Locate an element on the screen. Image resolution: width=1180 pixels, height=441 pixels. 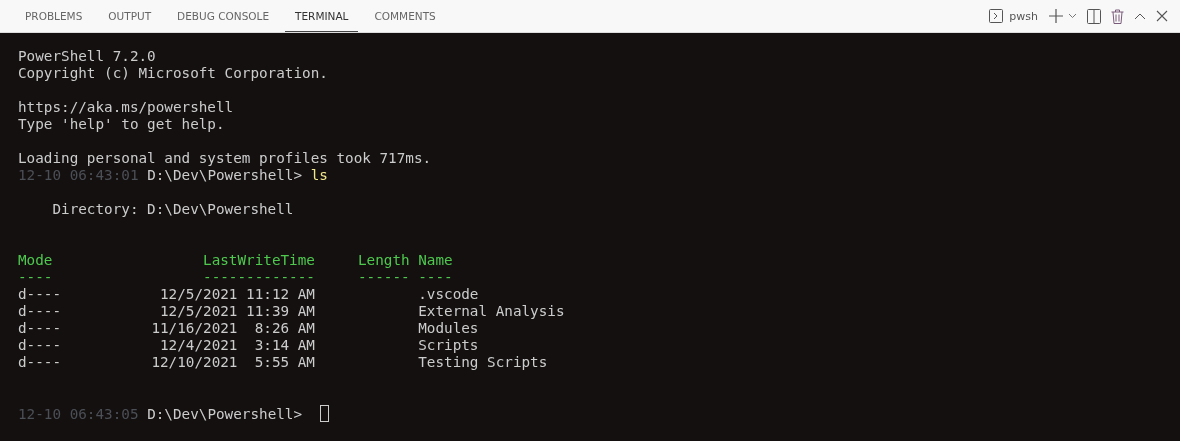
panel-tab: COMMENTS is located at coordinates (405, 16).